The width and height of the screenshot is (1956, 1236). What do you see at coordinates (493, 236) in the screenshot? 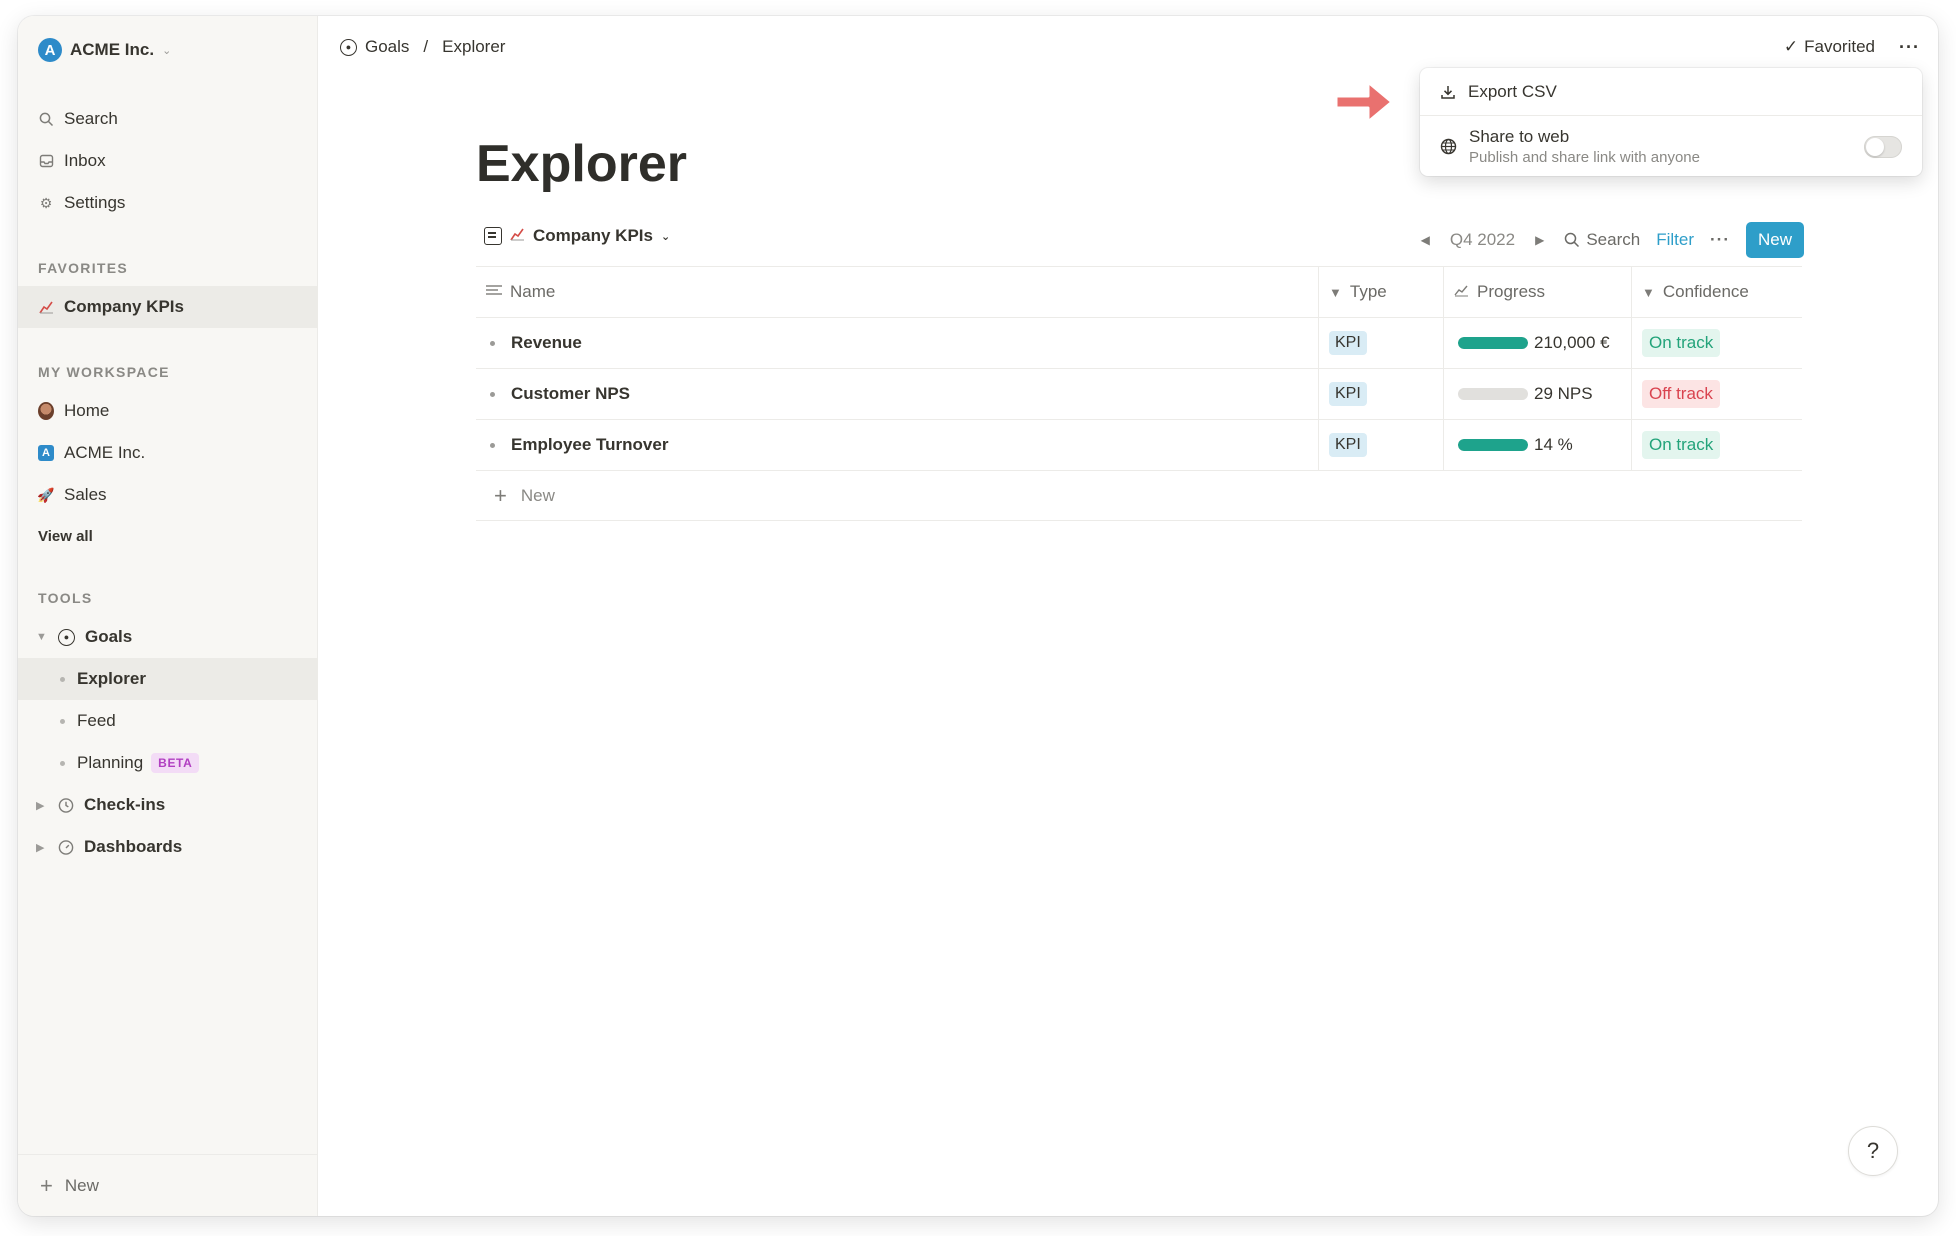
I see `table-icon` at bounding box center [493, 236].